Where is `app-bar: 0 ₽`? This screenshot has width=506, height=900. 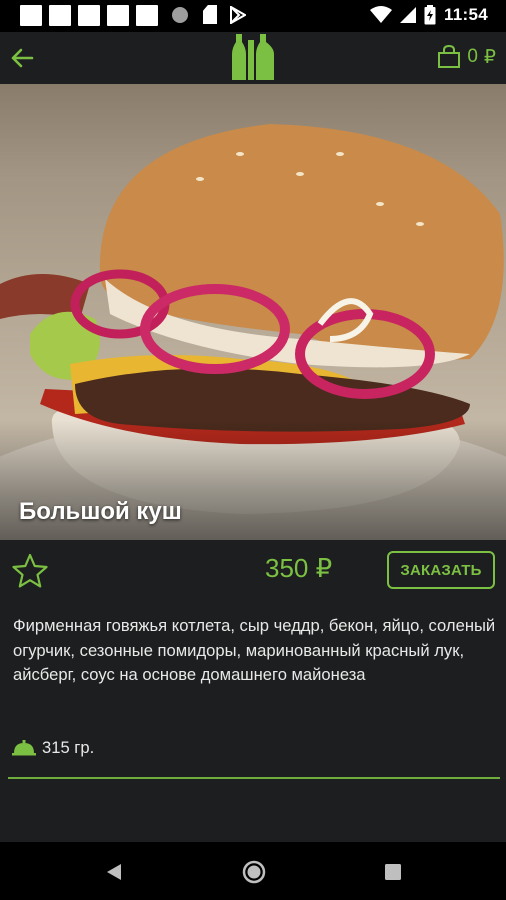
app-bar: 0 ₽ is located at coordinates (253, 58).